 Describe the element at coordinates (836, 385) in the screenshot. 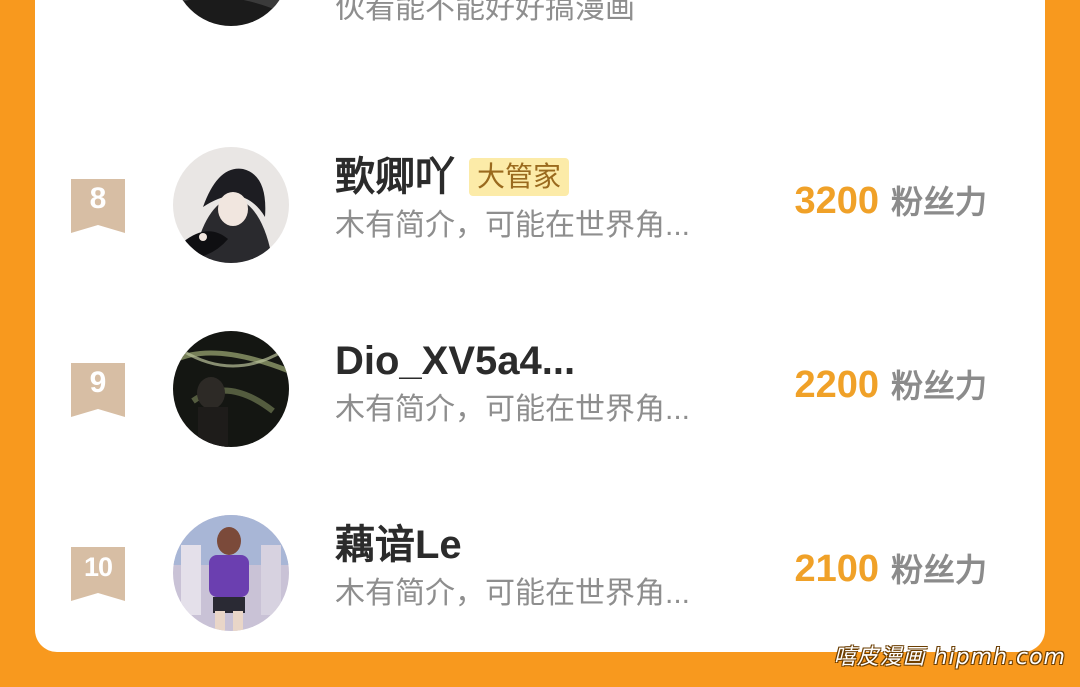

I see `fans-count: 2200` at that location.